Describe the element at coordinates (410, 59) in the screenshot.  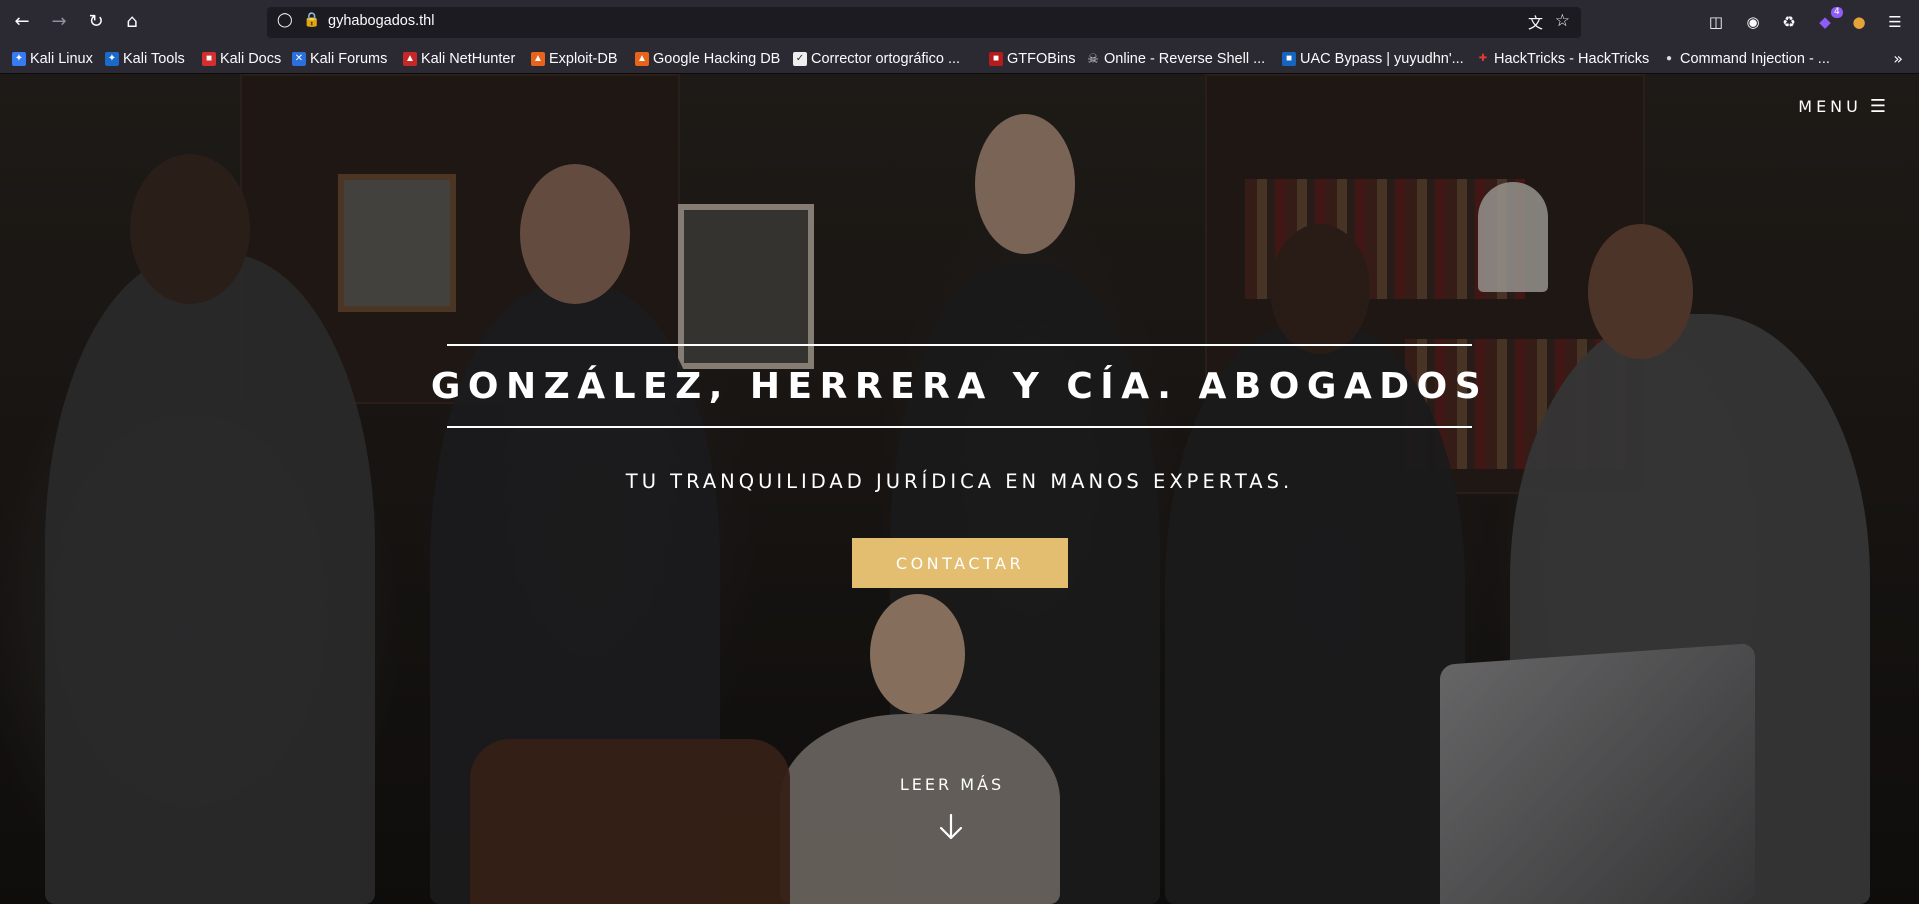
I see `nethunter-icon: ▲` at that location.